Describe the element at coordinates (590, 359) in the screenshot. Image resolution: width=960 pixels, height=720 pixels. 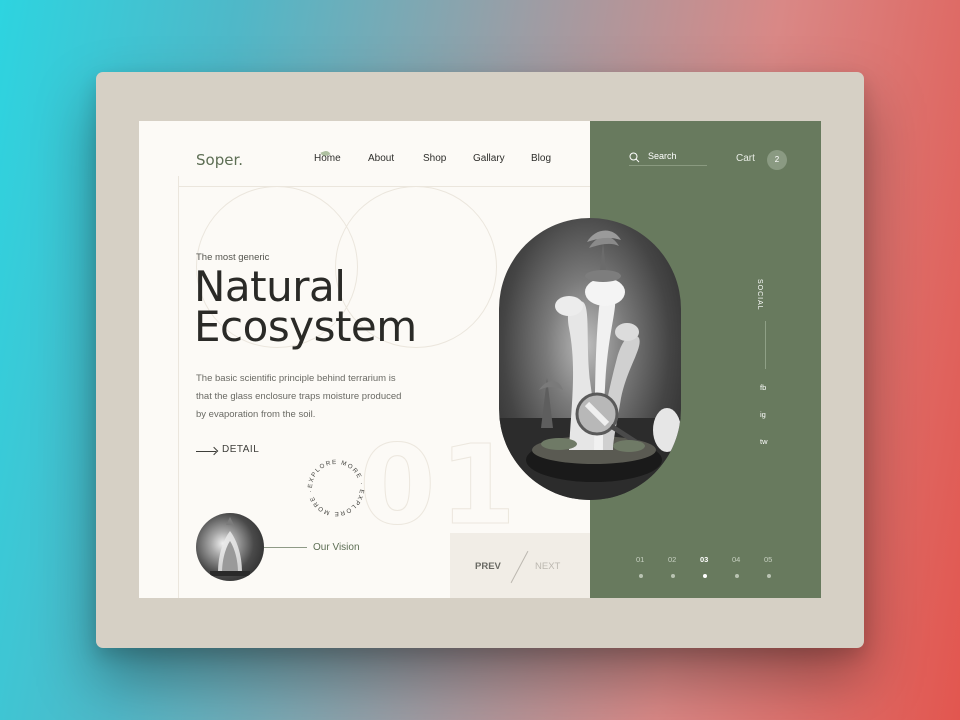
I see `hero-terrarium-image` at that location.